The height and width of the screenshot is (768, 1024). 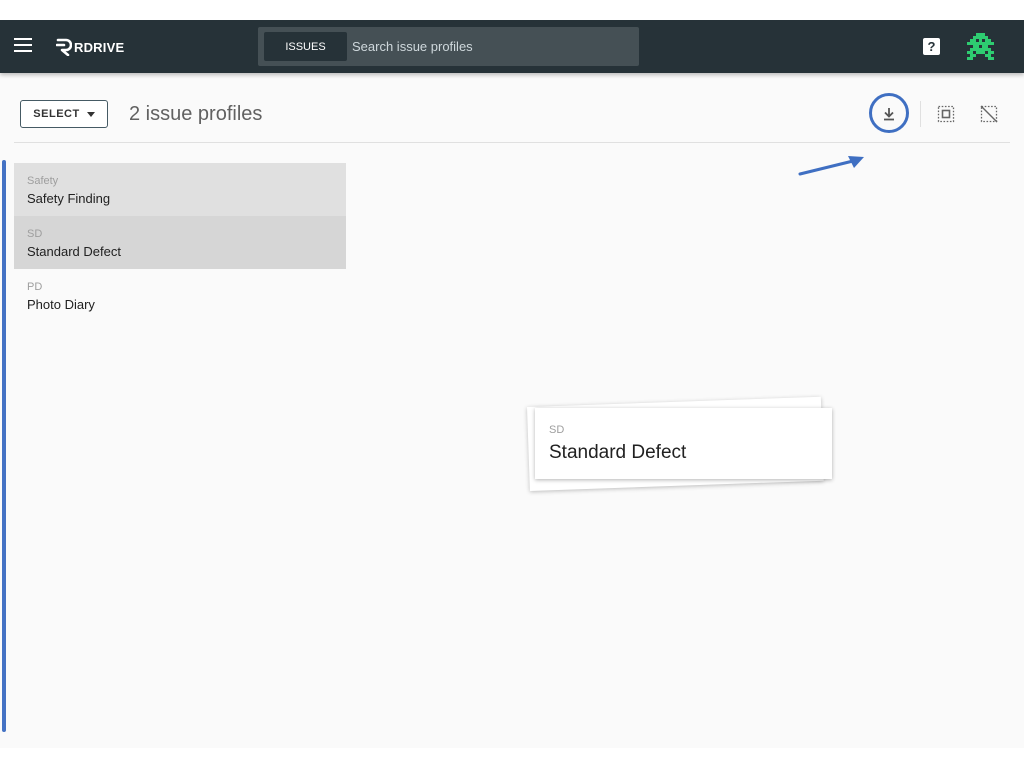 What do you see at coordinates (74, 251) in the screenshot?
I see `item-name: Standard Defect` at bounding box center [74, 251].